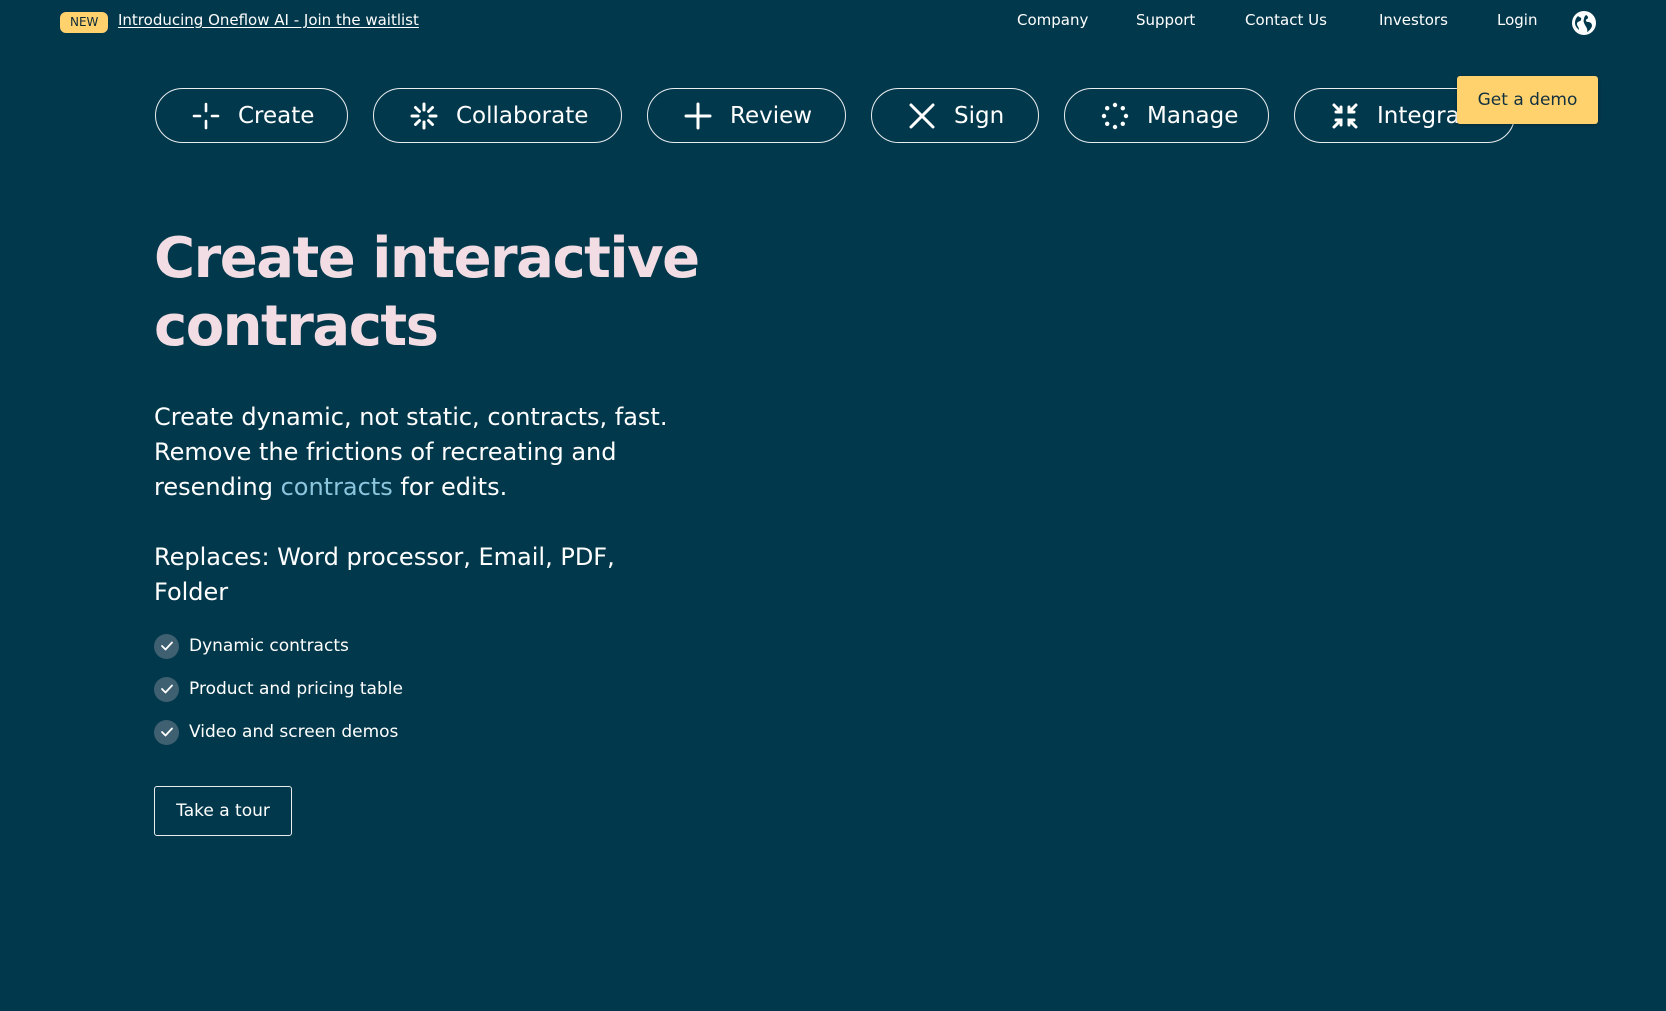 This screenshot has width=1666, height=1011. I want to click on collaborate-burst-icon, so click(424, 115).